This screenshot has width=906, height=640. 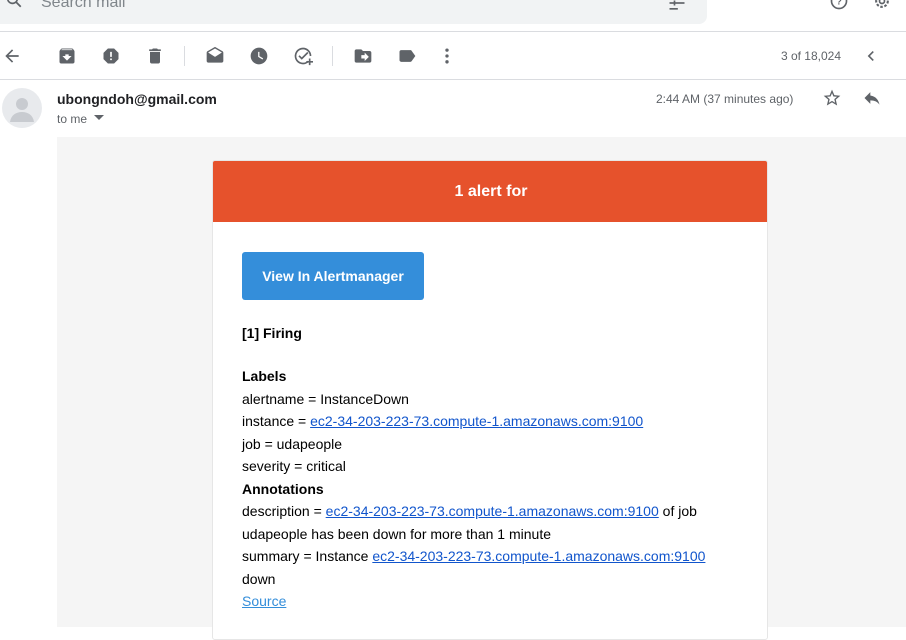 What do you see at coordinates (99, 118) in the screenshot?
I see `chevron-down-icon` at bounding box center [99, 118].